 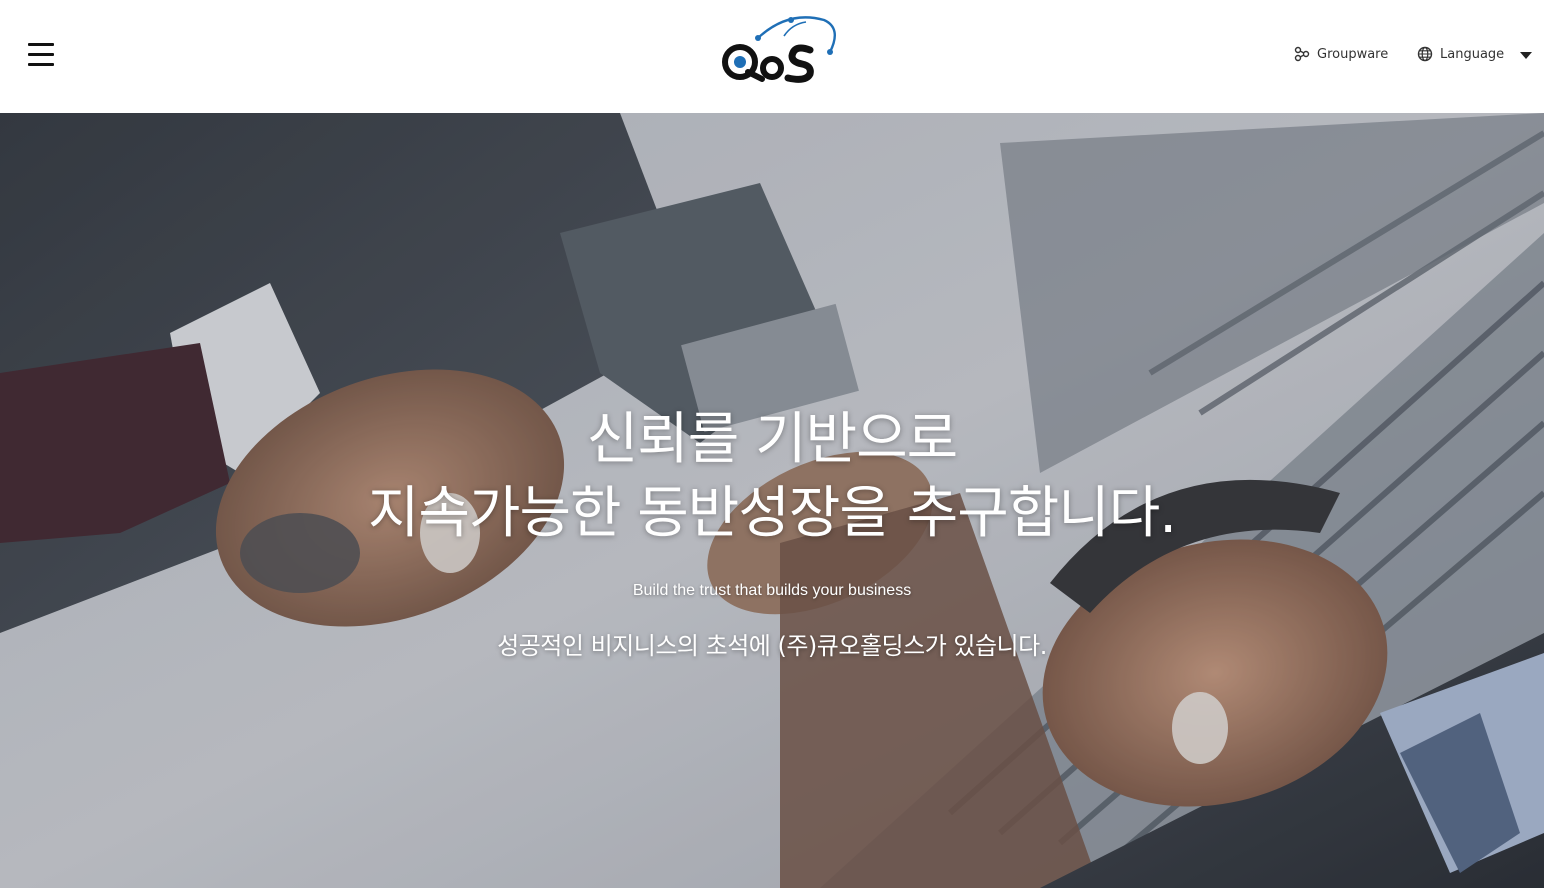 I want to click on language-label: Language, so click(x=1472, y=54).